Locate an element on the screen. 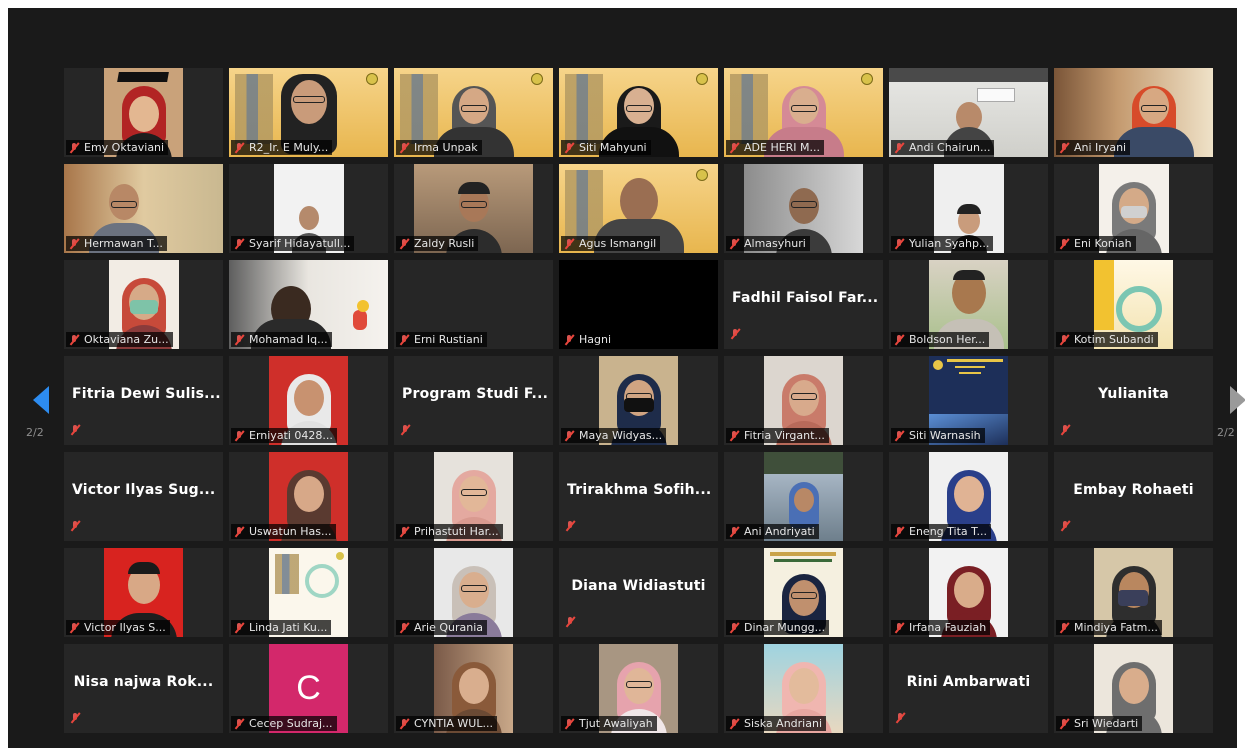 The height and width of the screenshot is (751, 1245). next-page-icon is located at coordinates (1237, 400).